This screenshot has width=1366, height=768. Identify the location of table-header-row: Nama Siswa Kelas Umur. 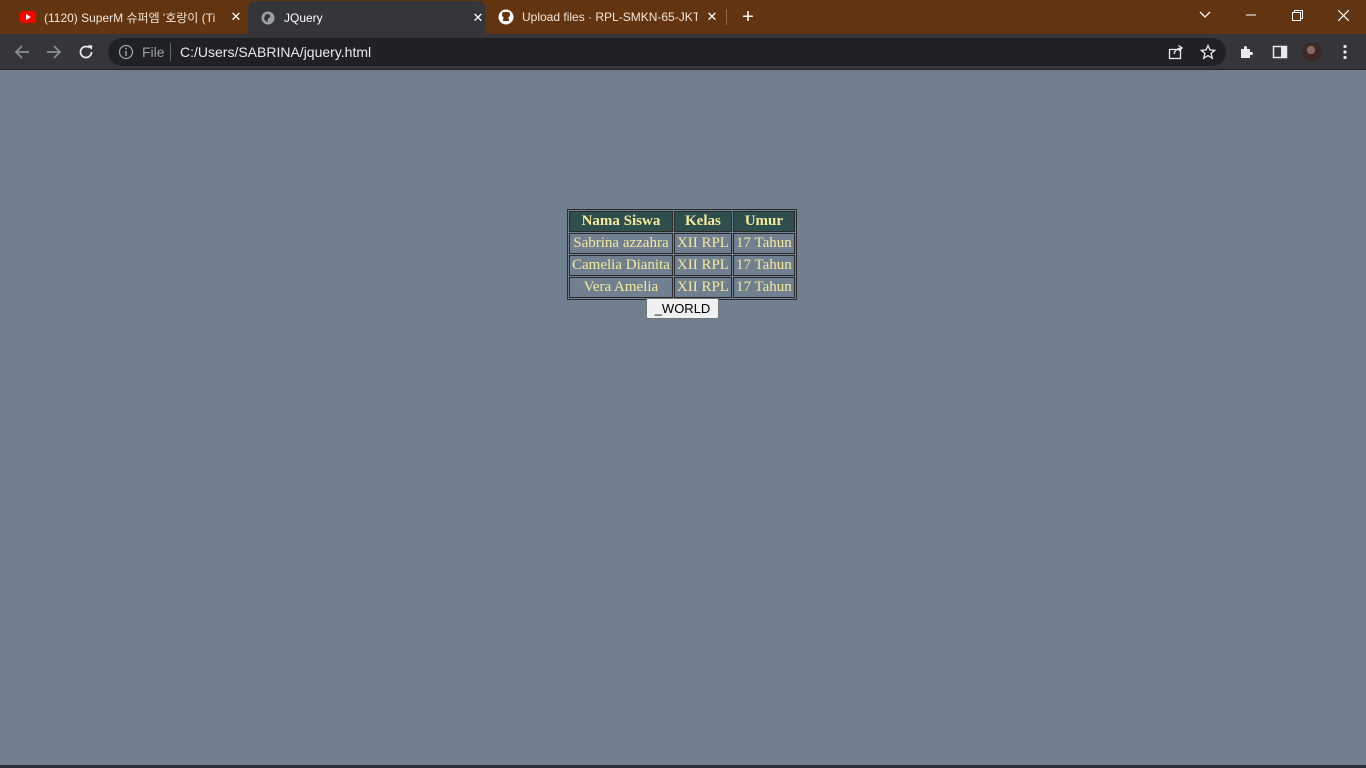
(682, 221).